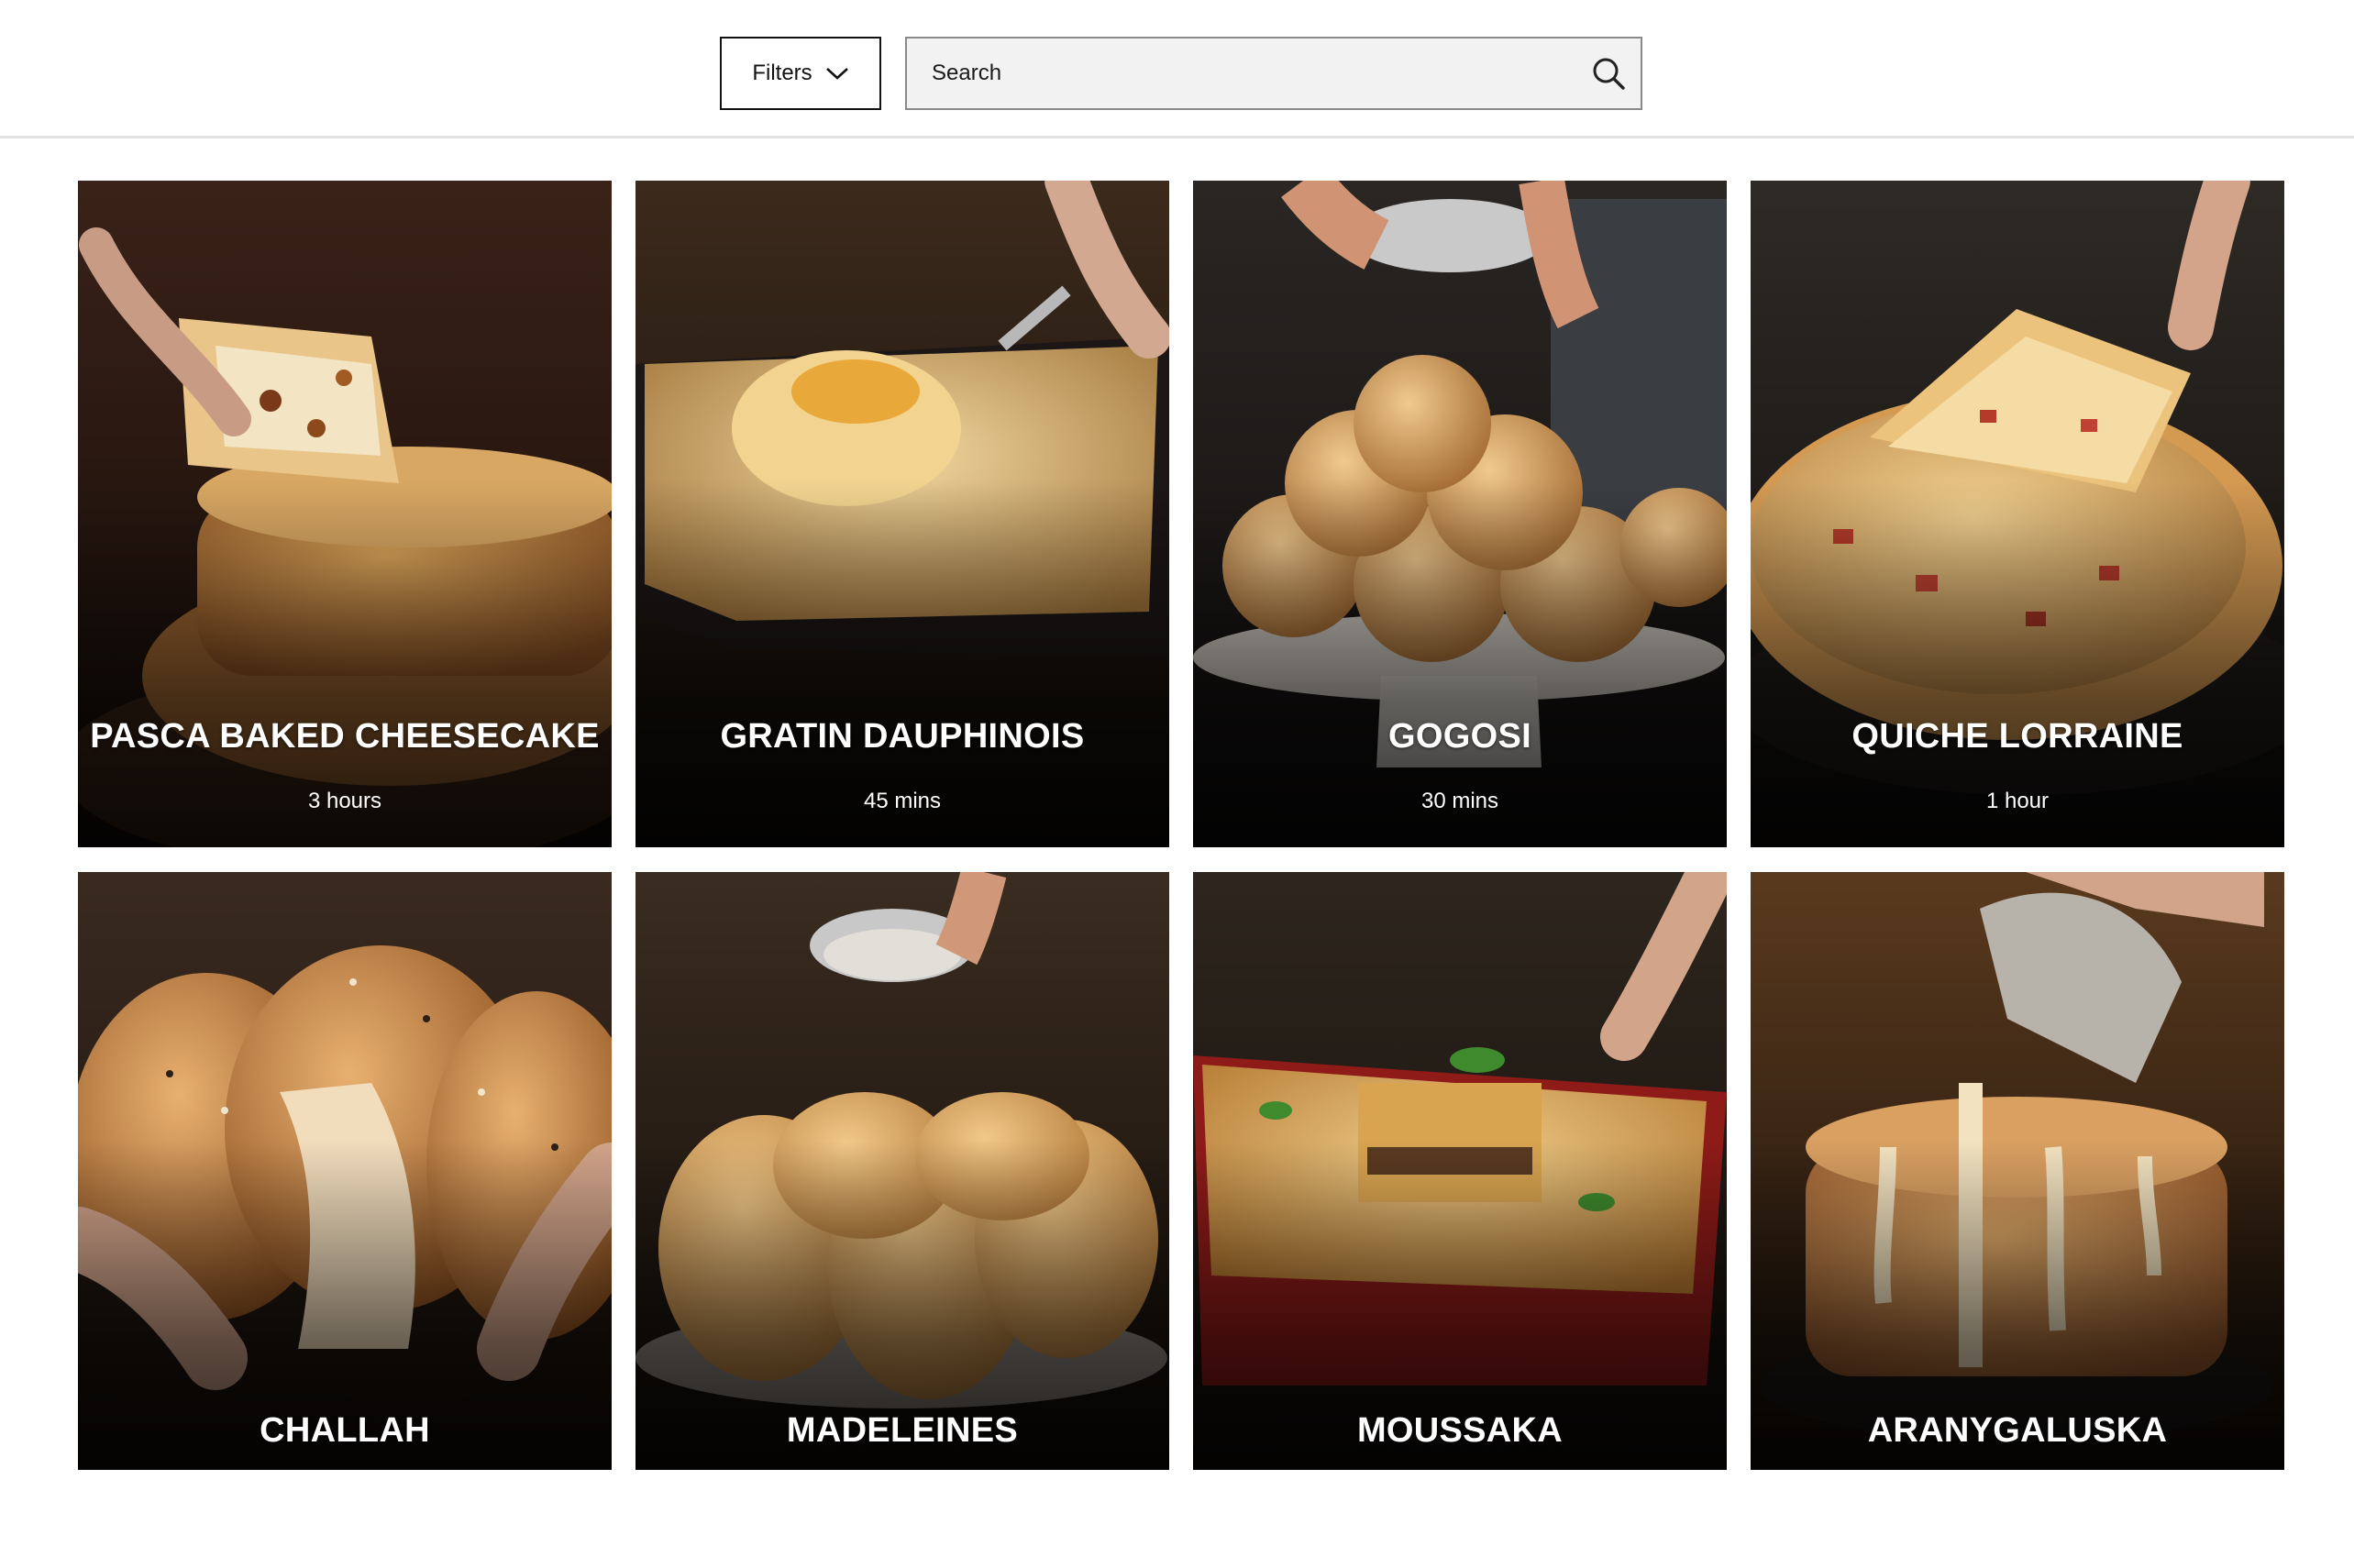 The width and height of the screenshot is (2354, 1568). What do you see at coordinates (782, 73) in the screenshot?
I see `filters-label: Filters` at bounding box center [782, 73].